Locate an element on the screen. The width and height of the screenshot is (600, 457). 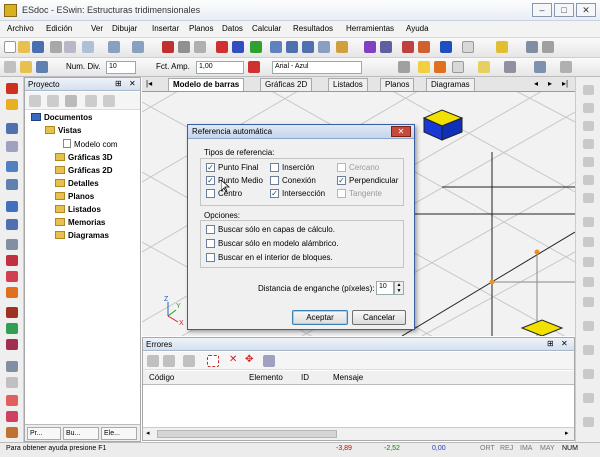
view-tool-12-icon is located at coordinates (588, 302).